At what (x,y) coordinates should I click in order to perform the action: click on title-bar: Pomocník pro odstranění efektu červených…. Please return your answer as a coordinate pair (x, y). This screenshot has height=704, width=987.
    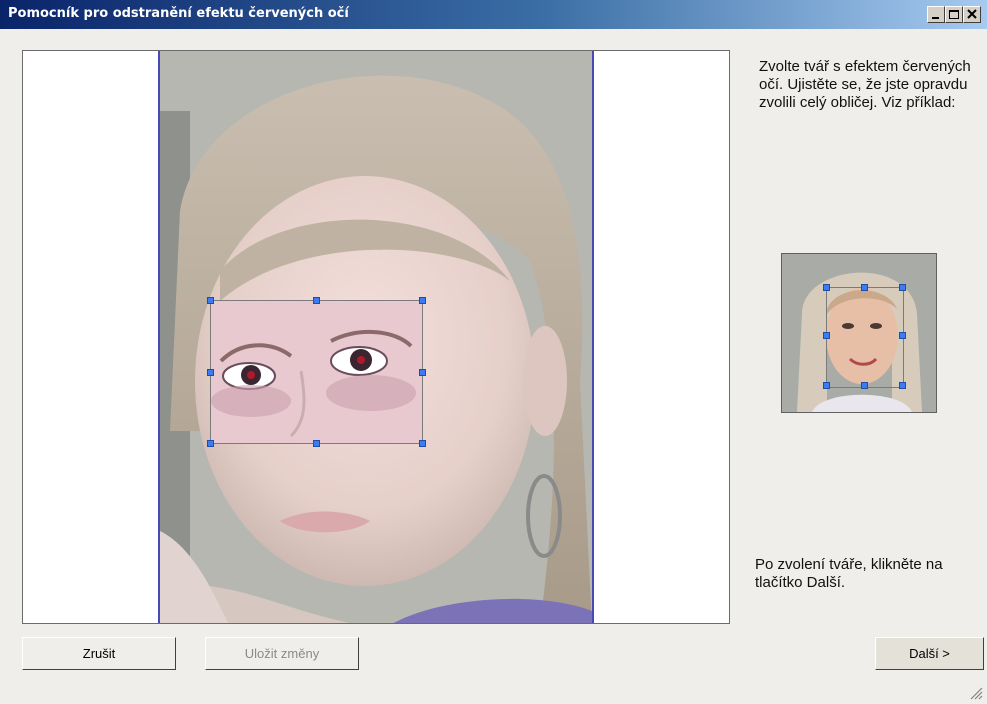
    Looking at the image, I should click on (493, 14).